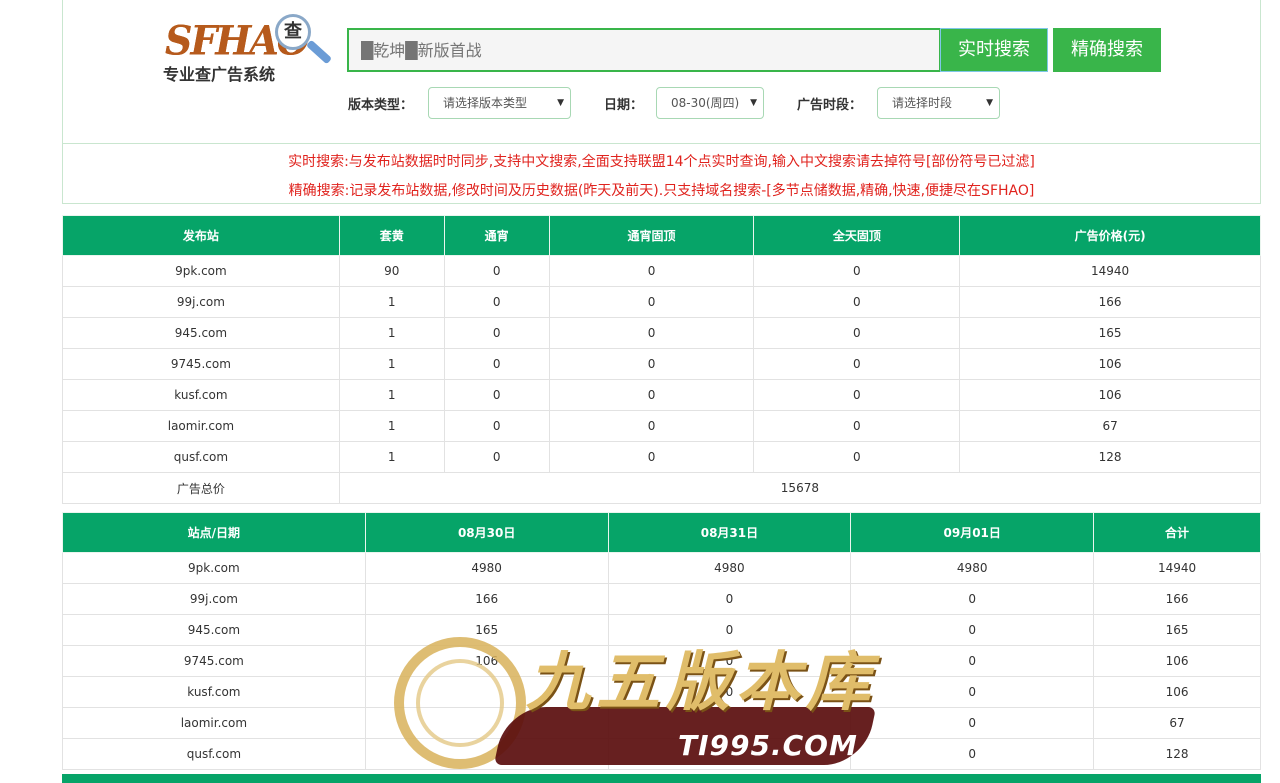  I want to click on table-row: kusf.com 1 0 0 0 106, so click(661, 395).